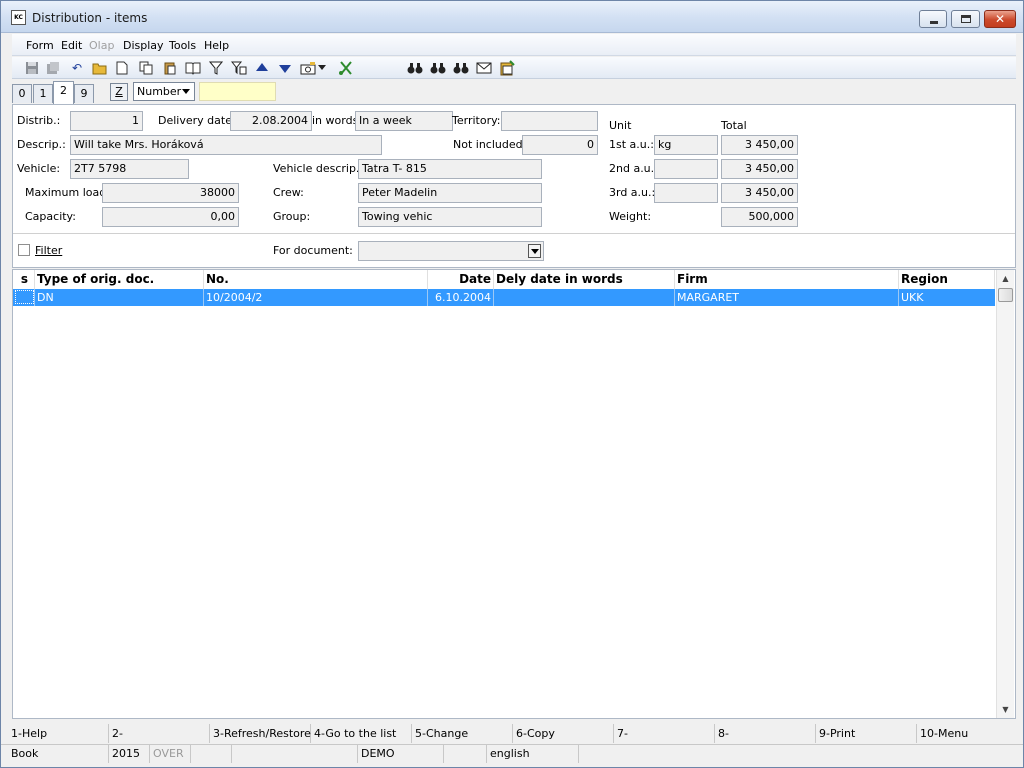  Describe the element at coordinates (759, 217) in the screenshot. I see `weight-field: 500,000` at that location.